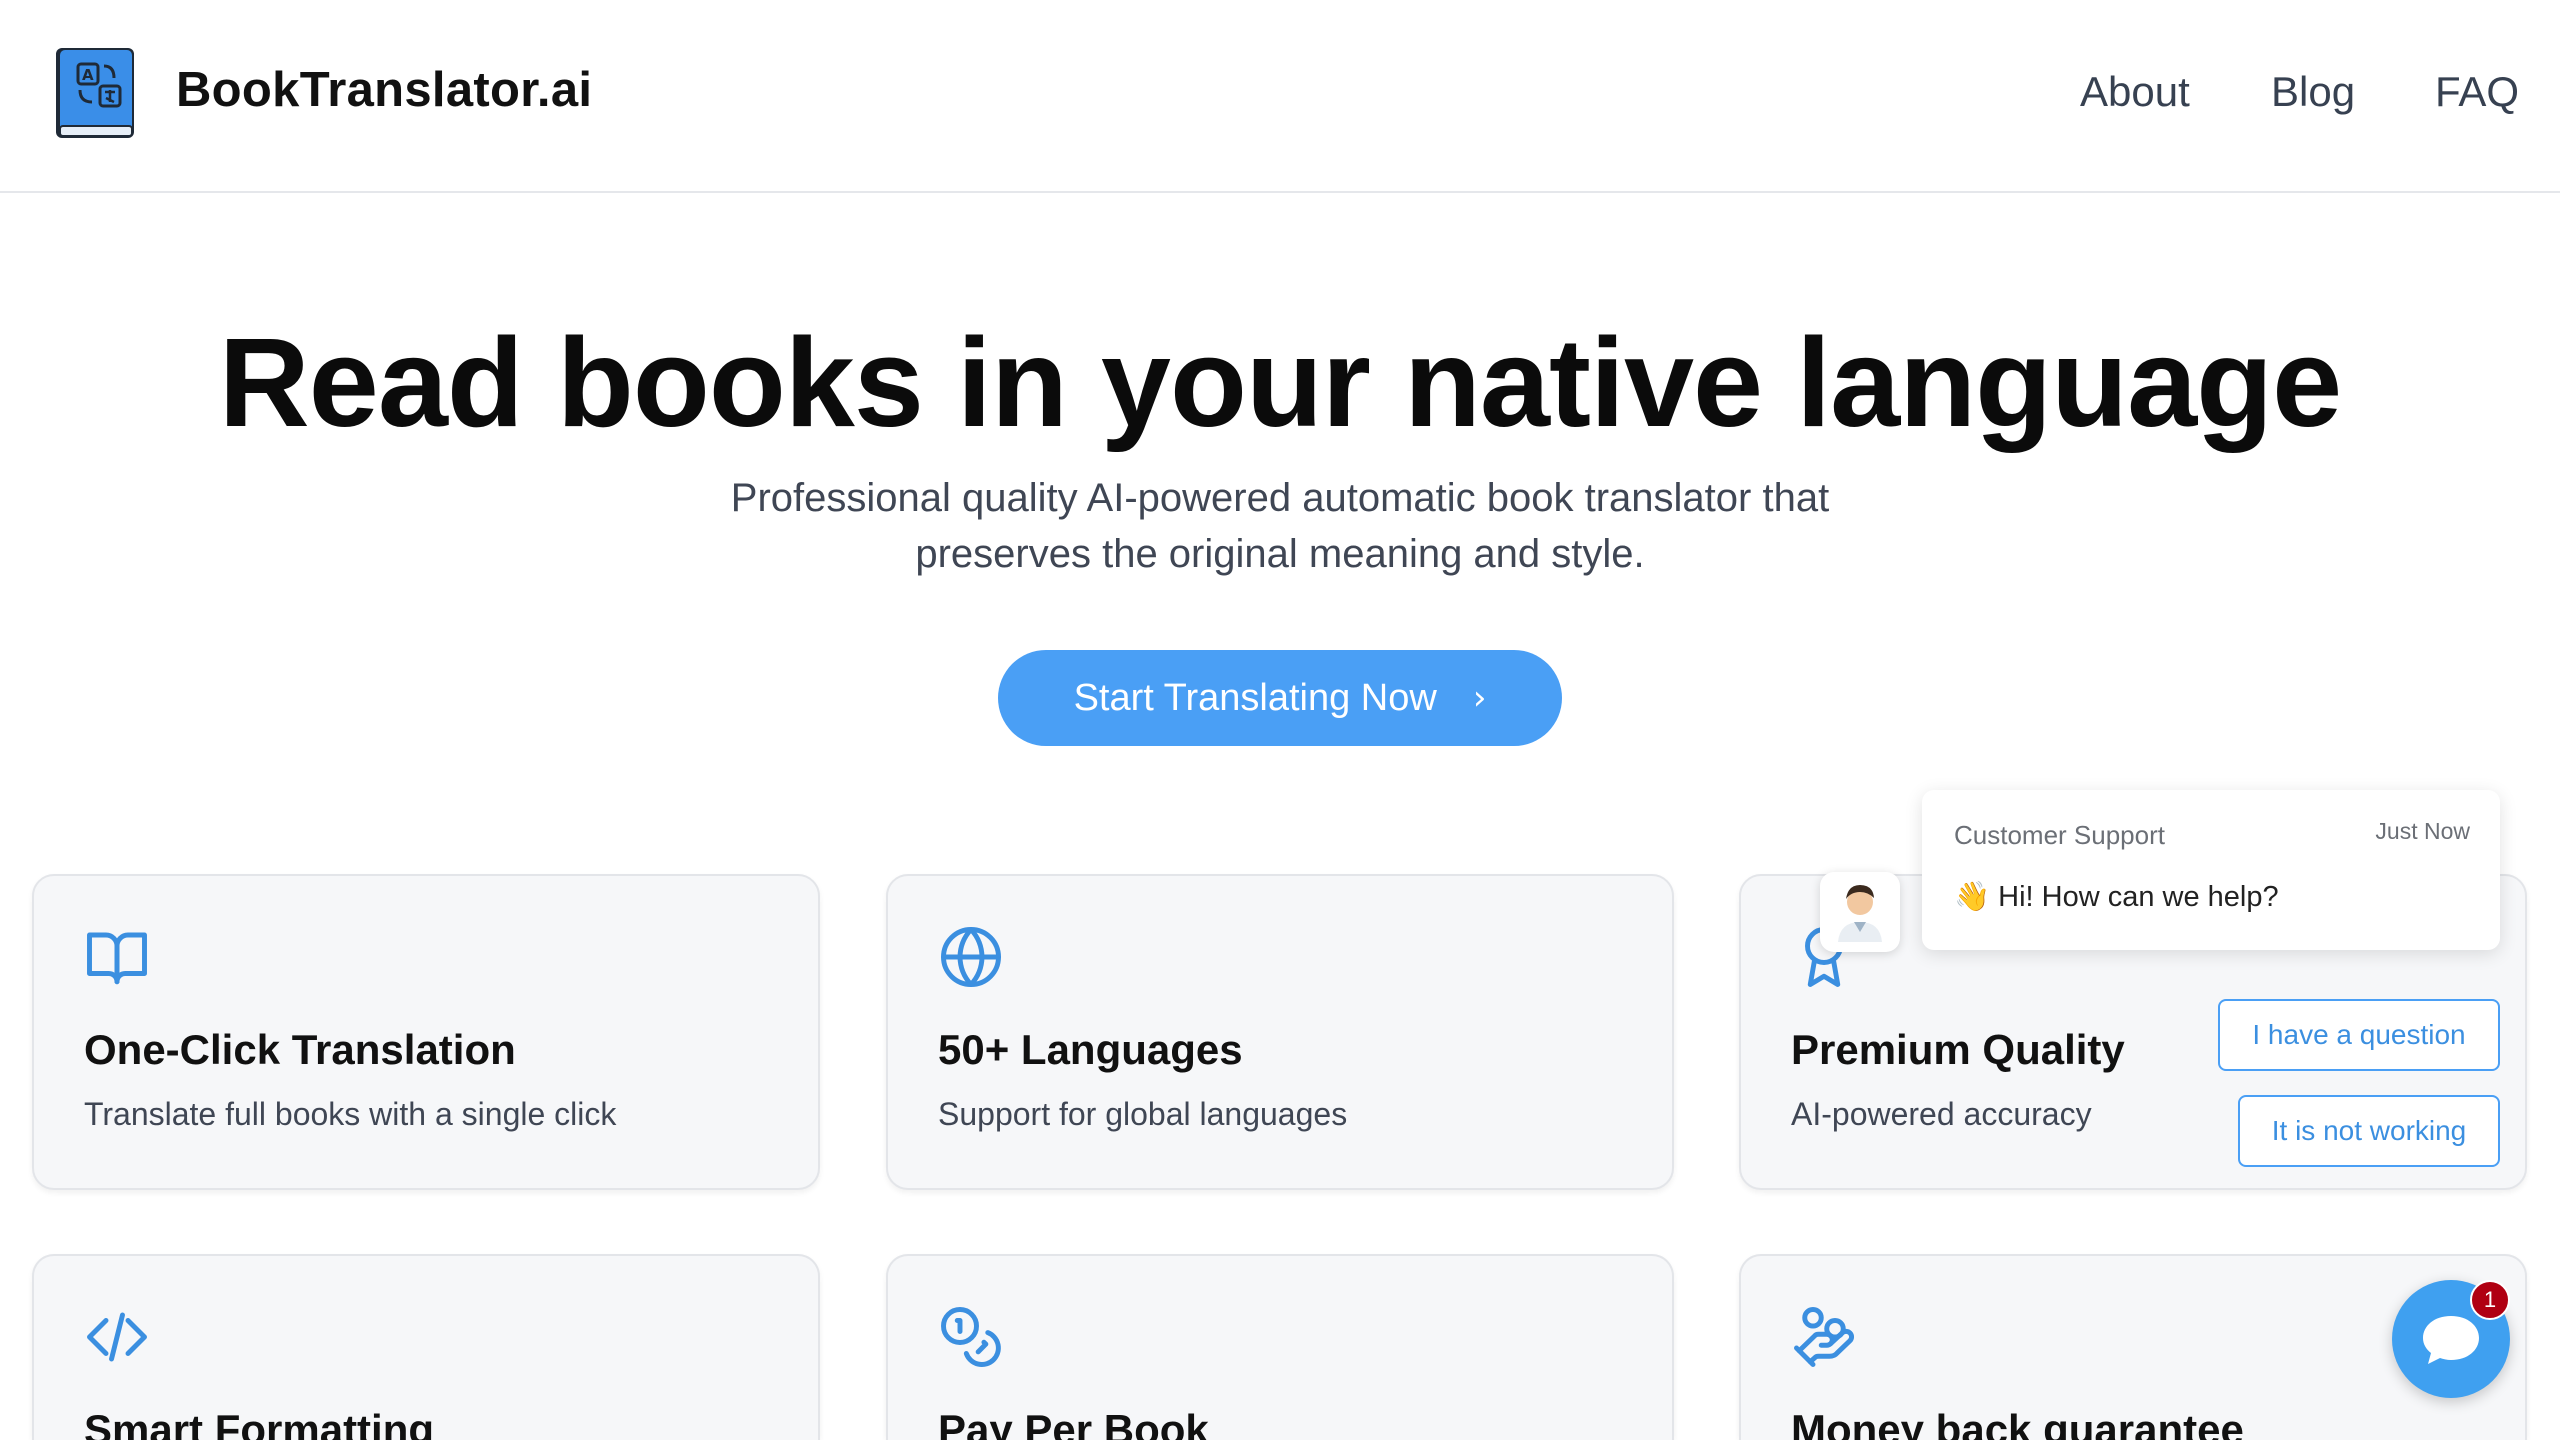  Describe the element at coordinates (2135, 92) in the screenshot. I see `nav-about-link: About` at that location.